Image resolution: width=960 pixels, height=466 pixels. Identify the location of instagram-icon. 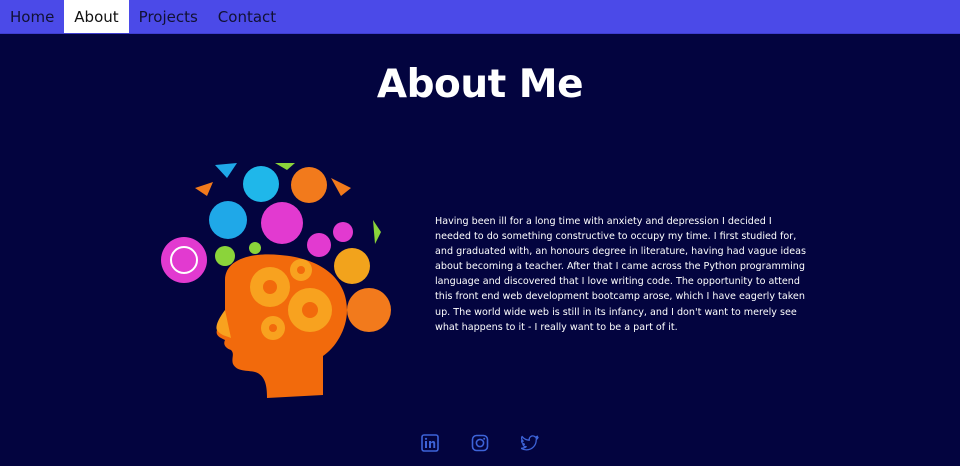
(480, 443).